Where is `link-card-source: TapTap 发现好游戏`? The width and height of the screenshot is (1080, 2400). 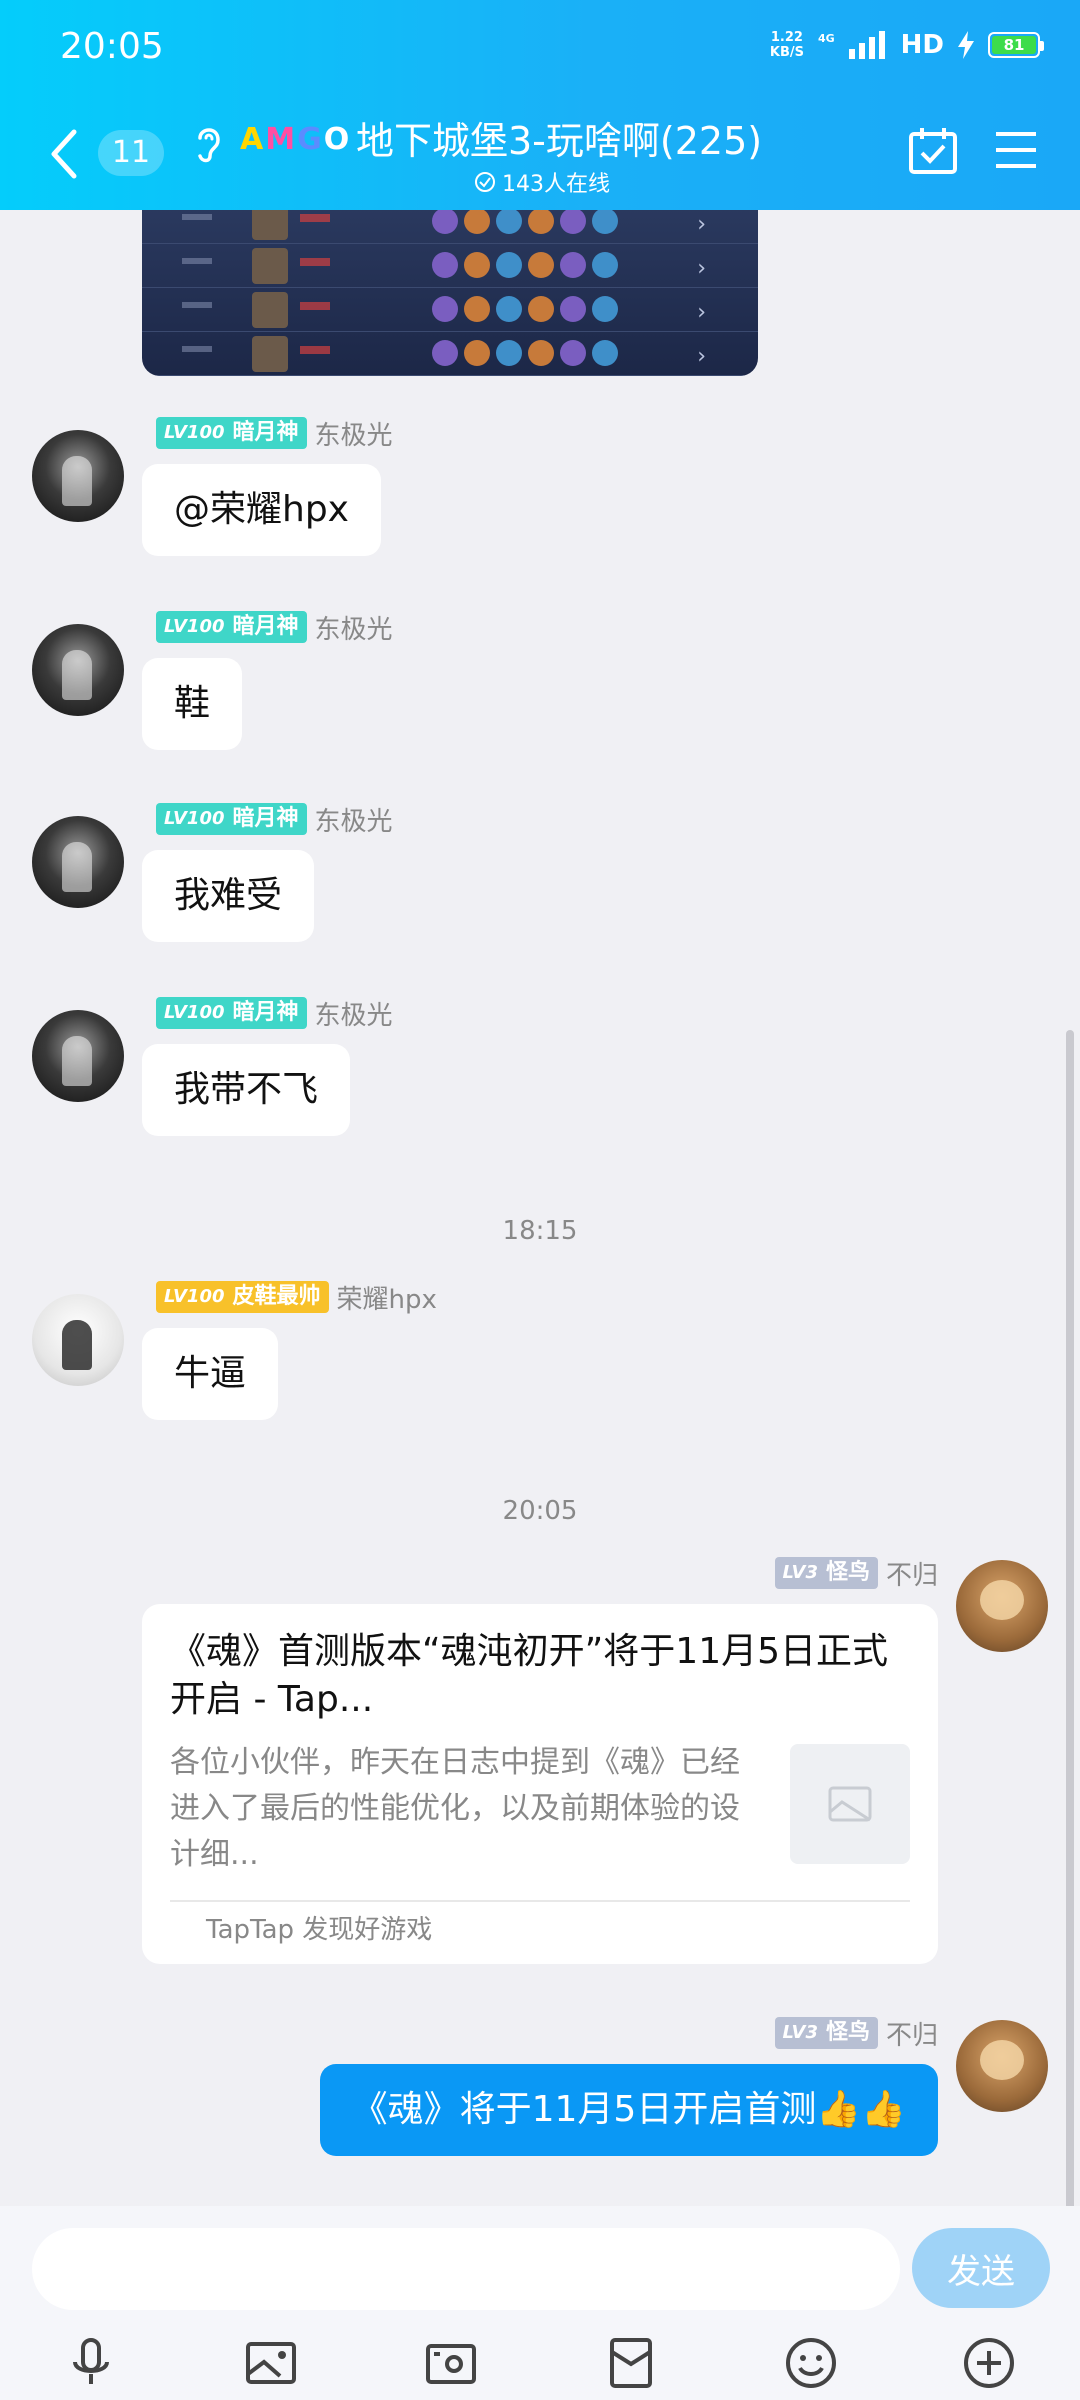 link-card-source: TapTap 发现好游戏 is located at coordinates (319, 1930).